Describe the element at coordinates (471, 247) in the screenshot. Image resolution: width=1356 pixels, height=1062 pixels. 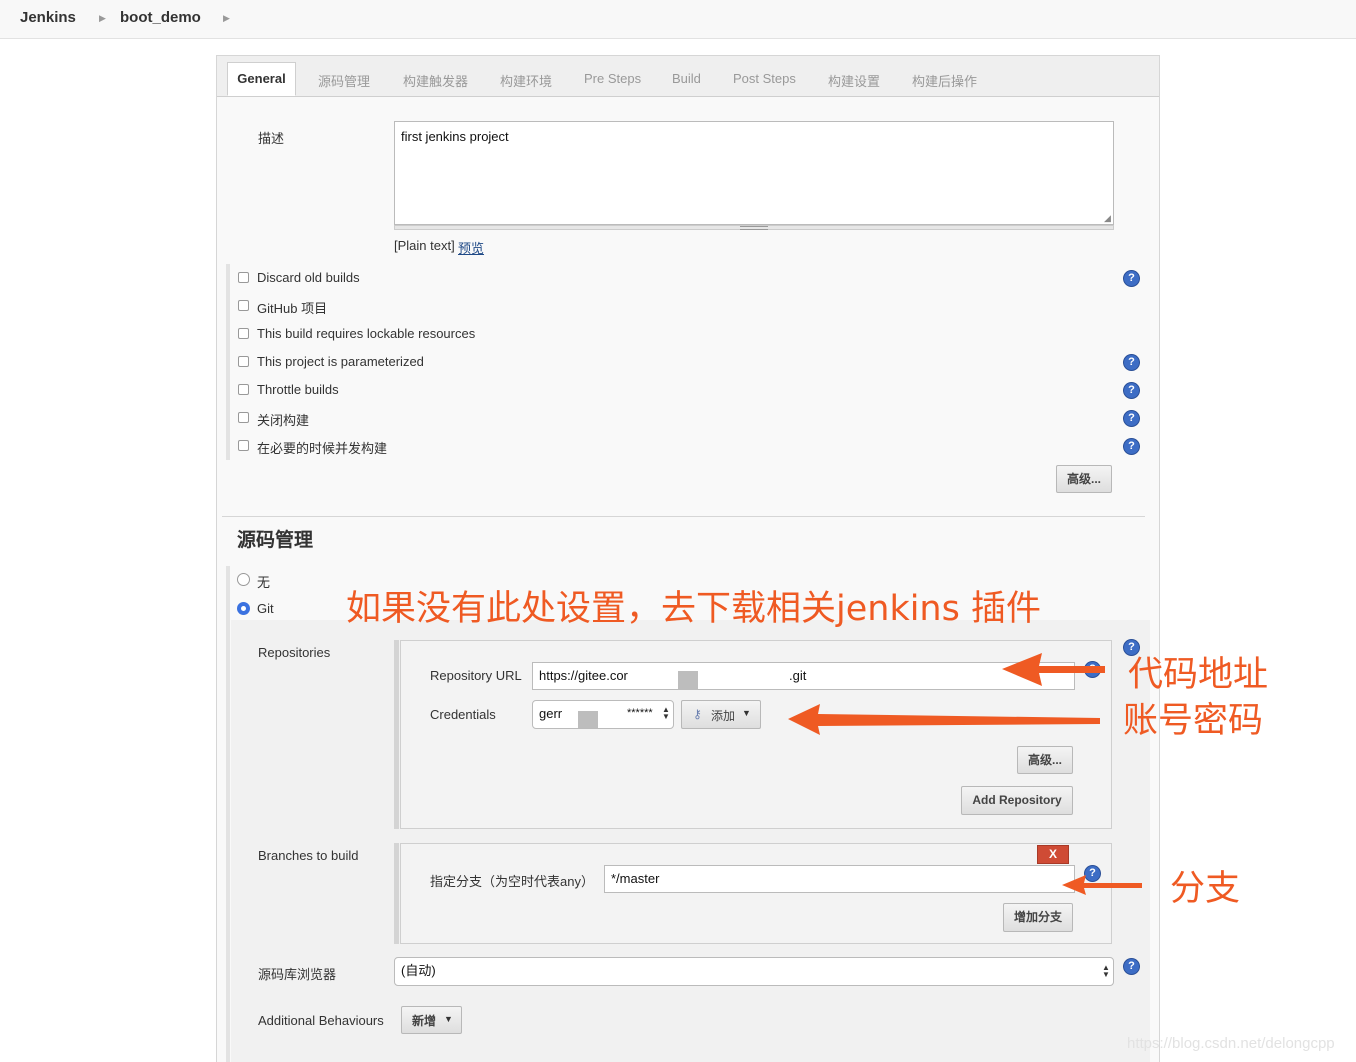
I see `preview-link: 预览` at that location.